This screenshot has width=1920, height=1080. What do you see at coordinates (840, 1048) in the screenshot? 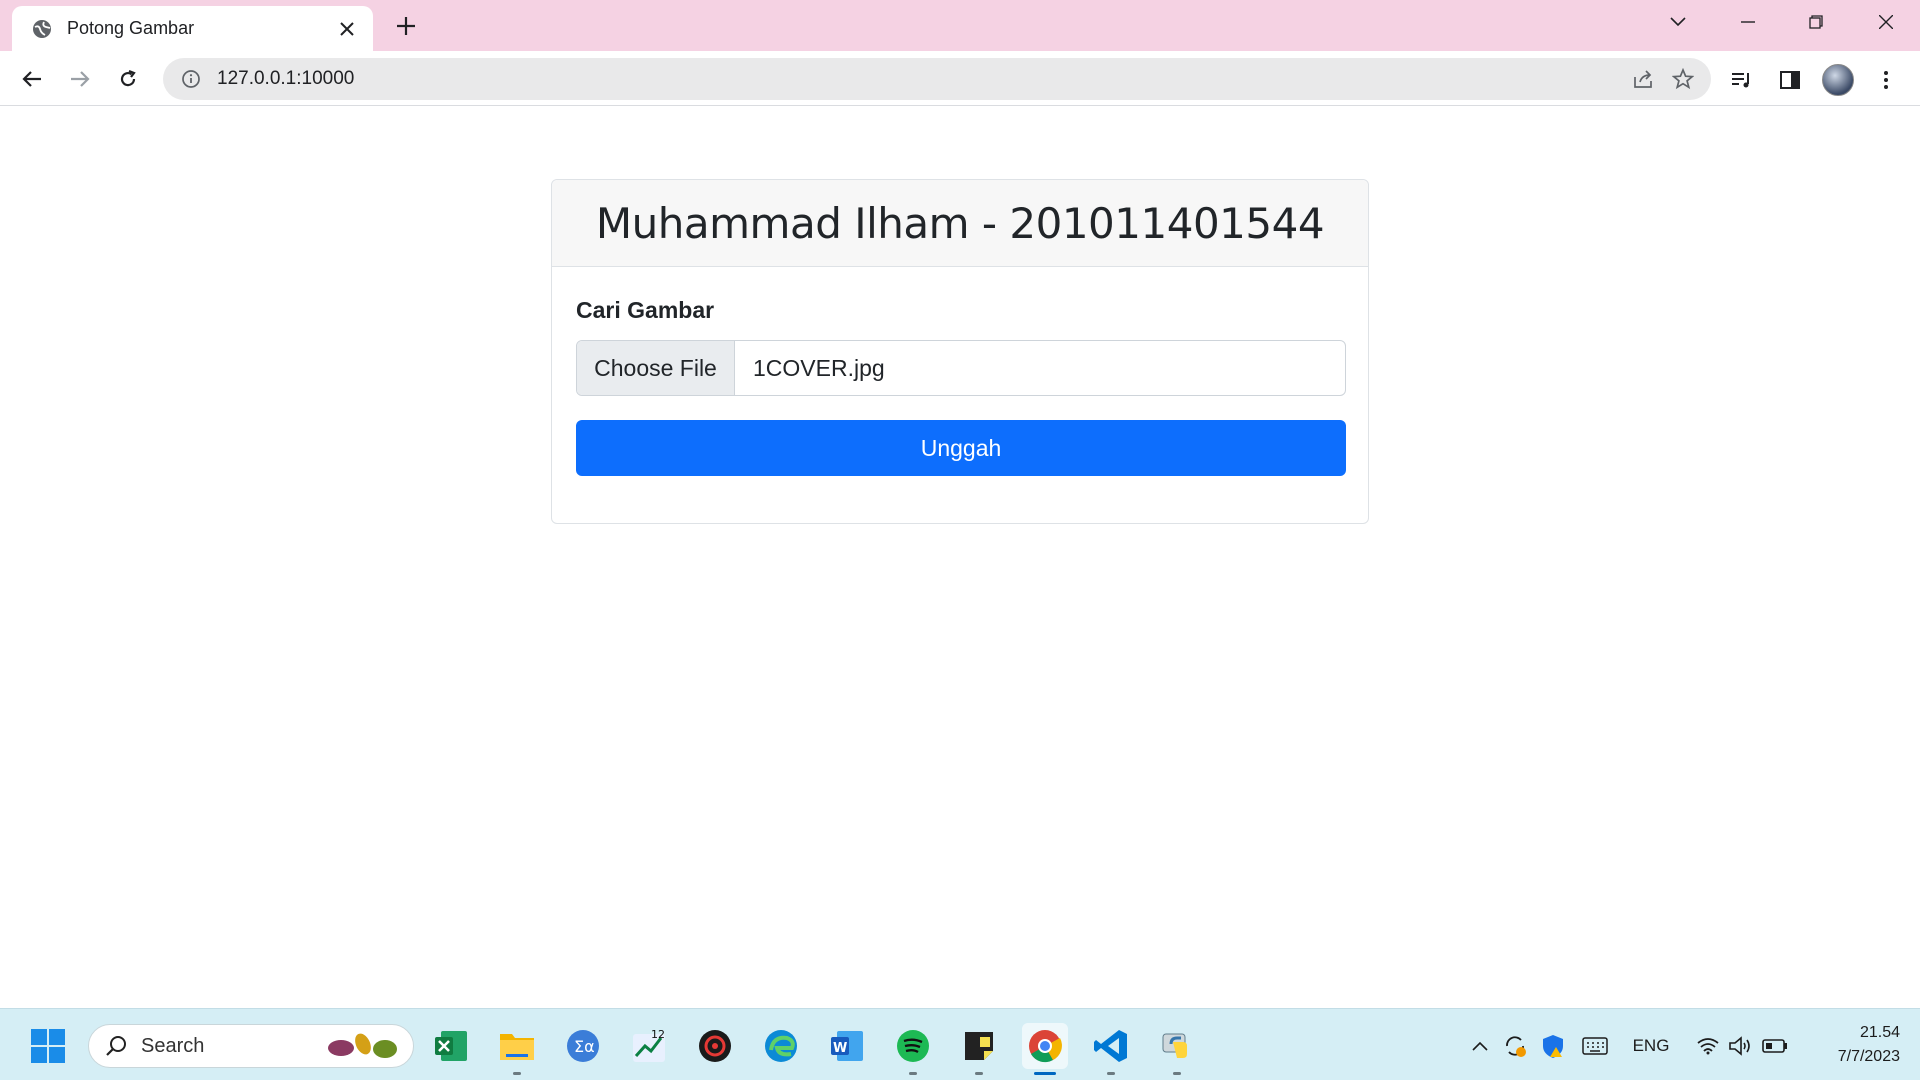
I see `svg-text: W` at bounding box center [840, 1048].